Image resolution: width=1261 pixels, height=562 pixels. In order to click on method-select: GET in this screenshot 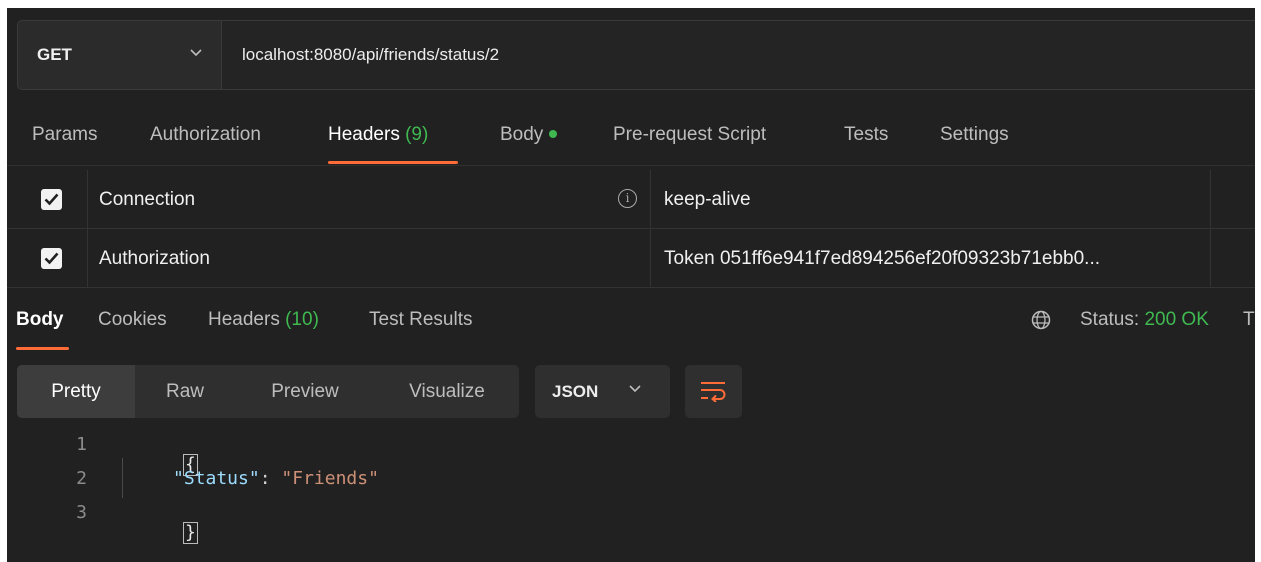, I will do `click(119, 55)`.